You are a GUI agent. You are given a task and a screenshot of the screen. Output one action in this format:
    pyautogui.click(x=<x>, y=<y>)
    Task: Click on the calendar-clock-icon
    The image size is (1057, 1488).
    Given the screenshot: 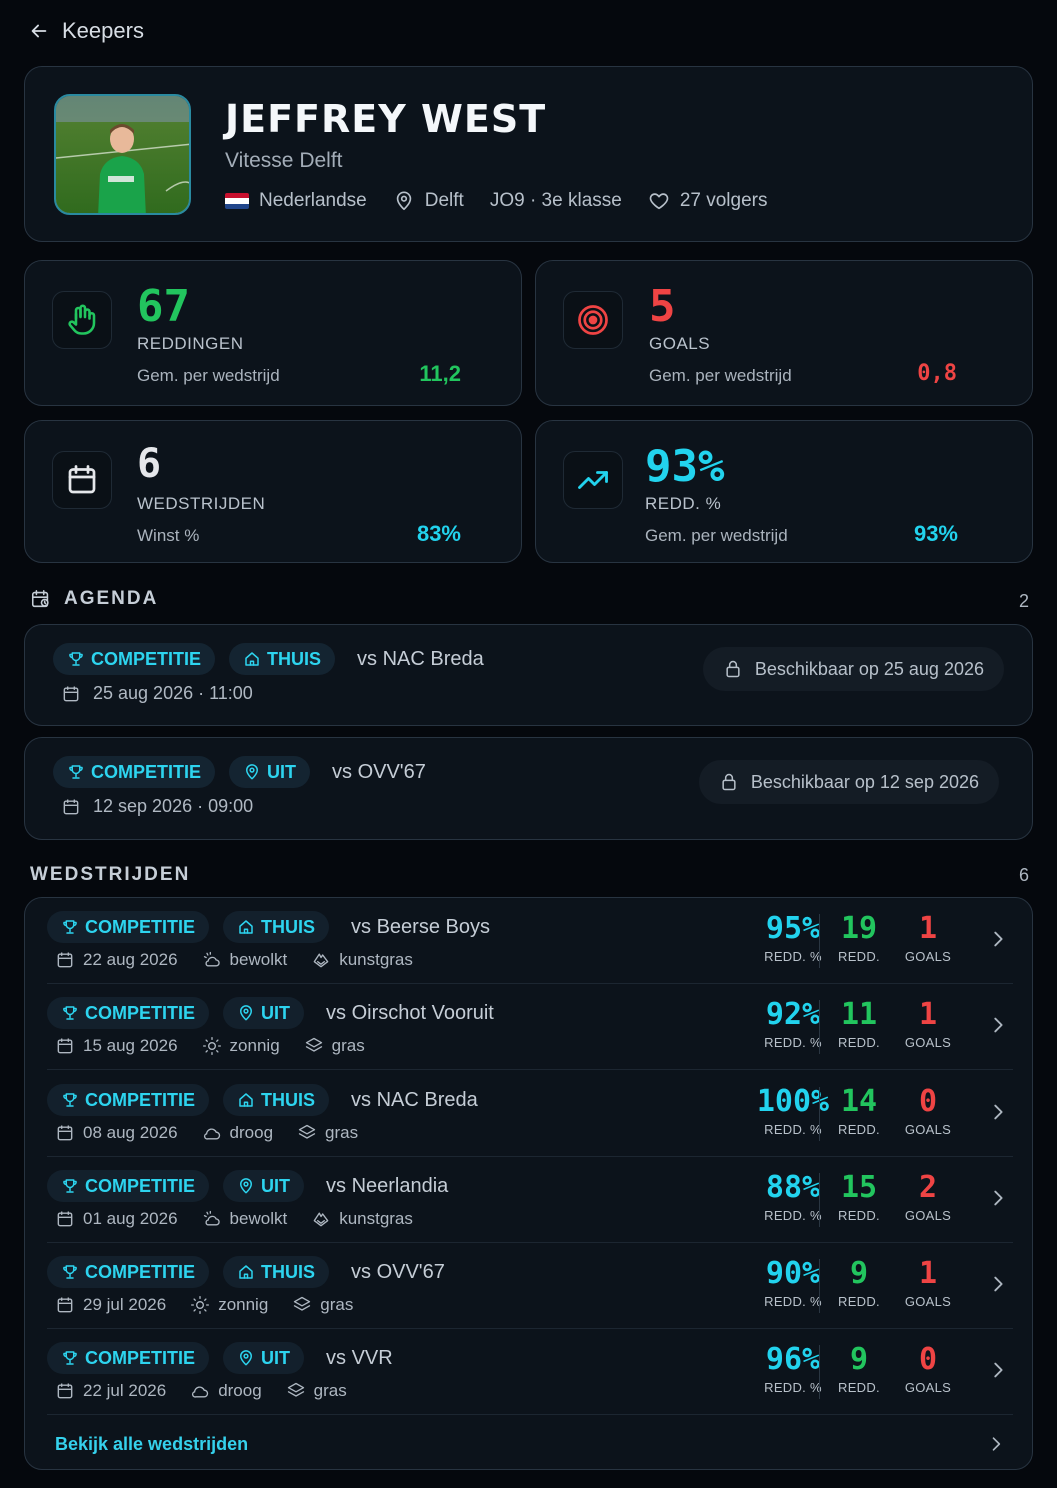 What is the action you would take?
    pyautogui.click(x=40, y=598)
    